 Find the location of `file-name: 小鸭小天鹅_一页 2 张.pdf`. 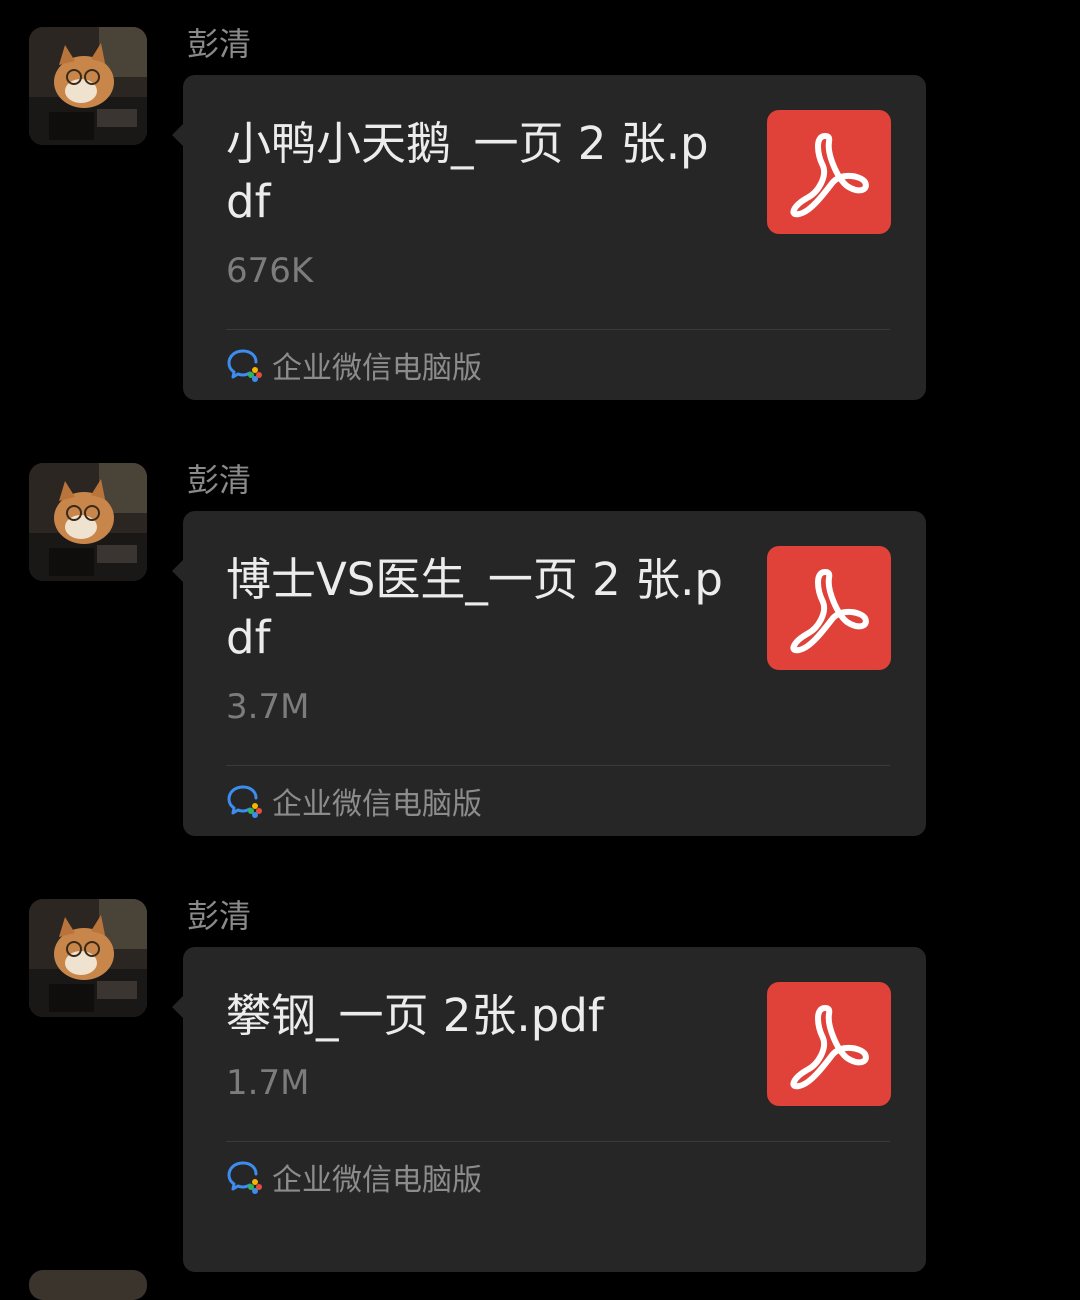

file-name: 小鸭小天鹅_一页 2 张.pdf is located at coordinates (467, 172).